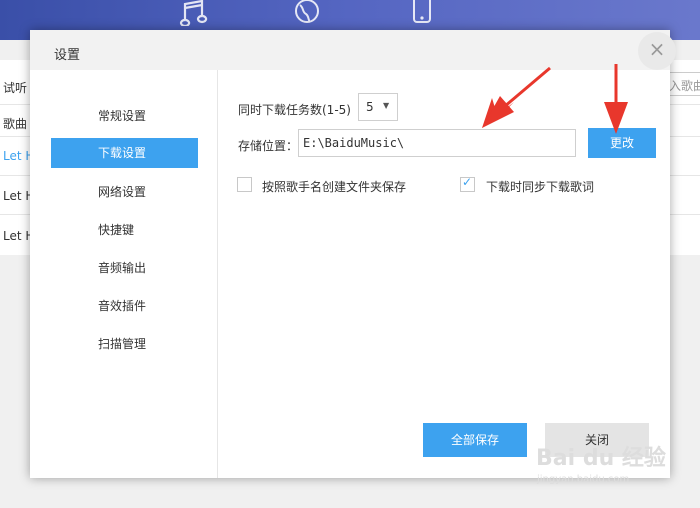 Image resolution: width=700 pixels, height=508 pixels. What do you see at coordinates (334, 187) in the screenshot?
I see `folder-by-artist-label: 按照歌手名创建文件夹保存` at bounding box center [334, 187].